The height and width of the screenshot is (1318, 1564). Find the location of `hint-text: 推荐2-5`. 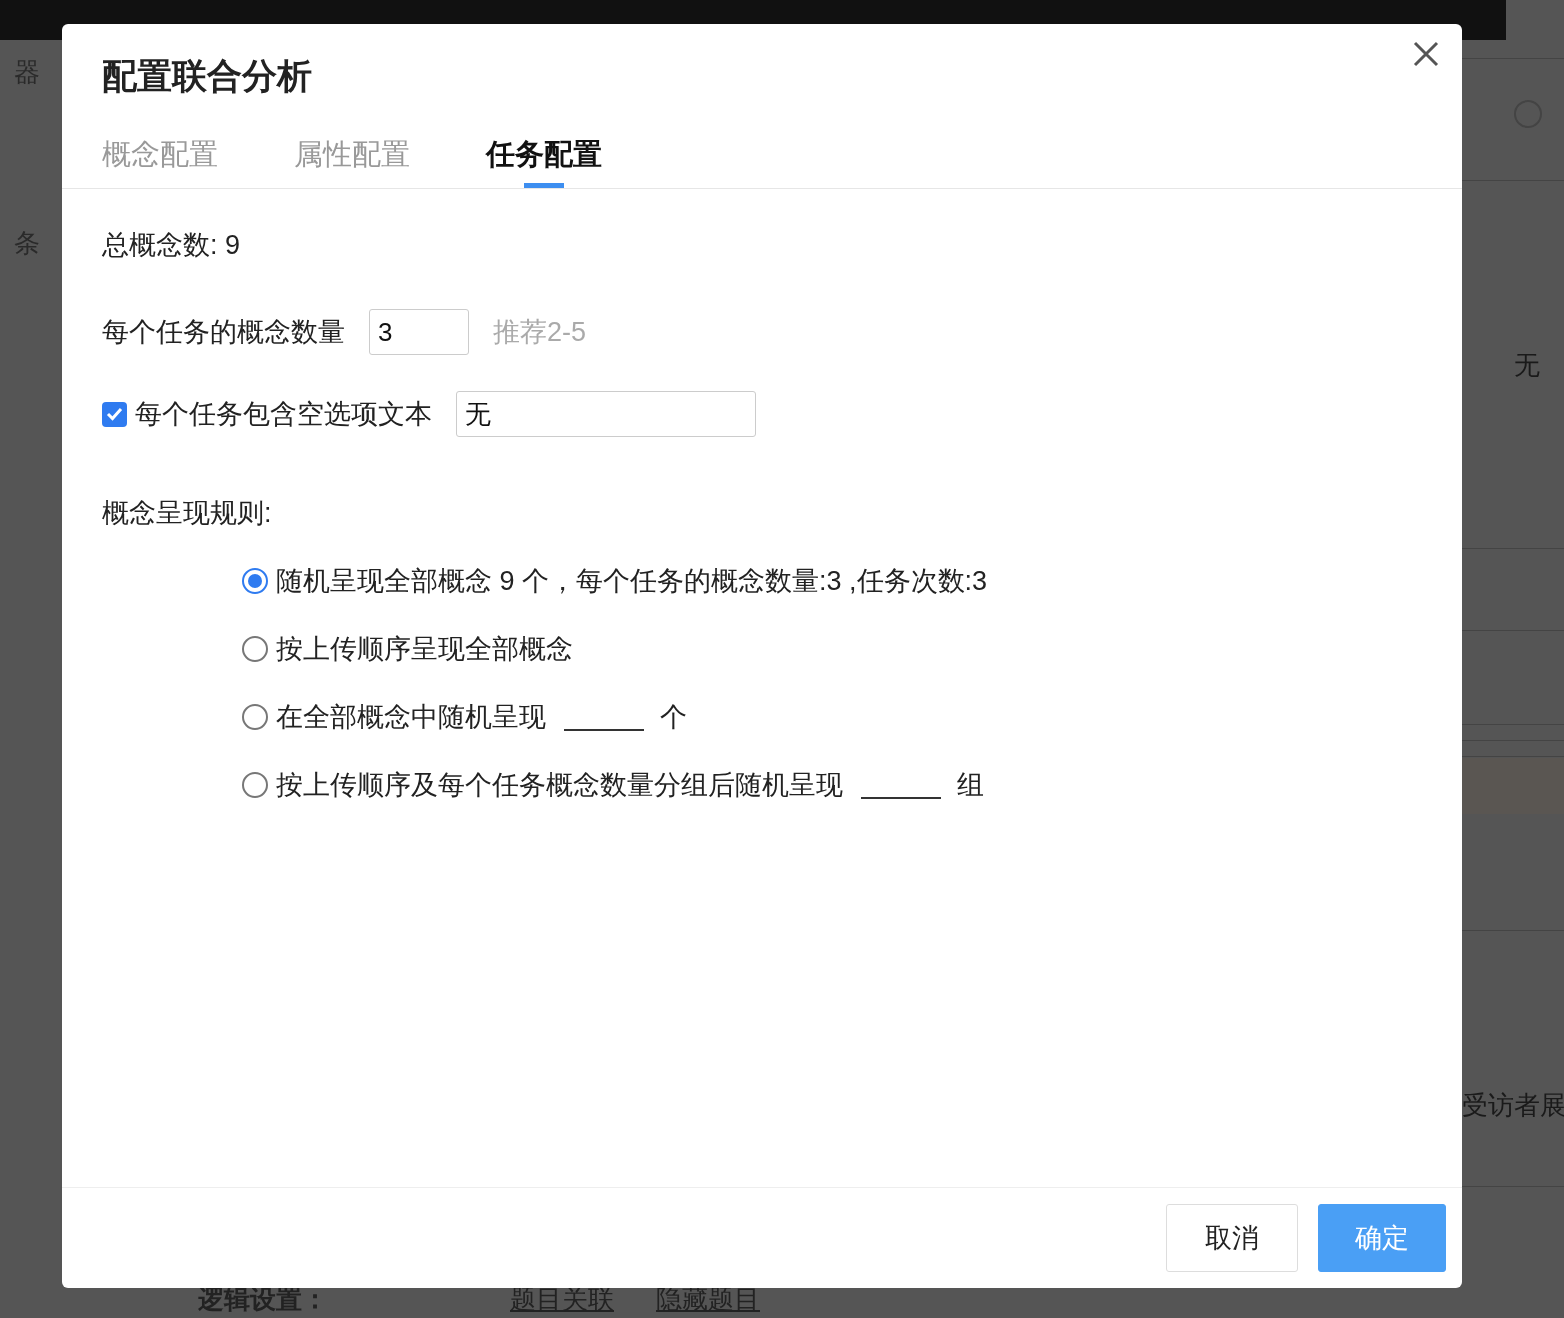

hint-text: 推荐2-5 is located at coordinates (540, 332).